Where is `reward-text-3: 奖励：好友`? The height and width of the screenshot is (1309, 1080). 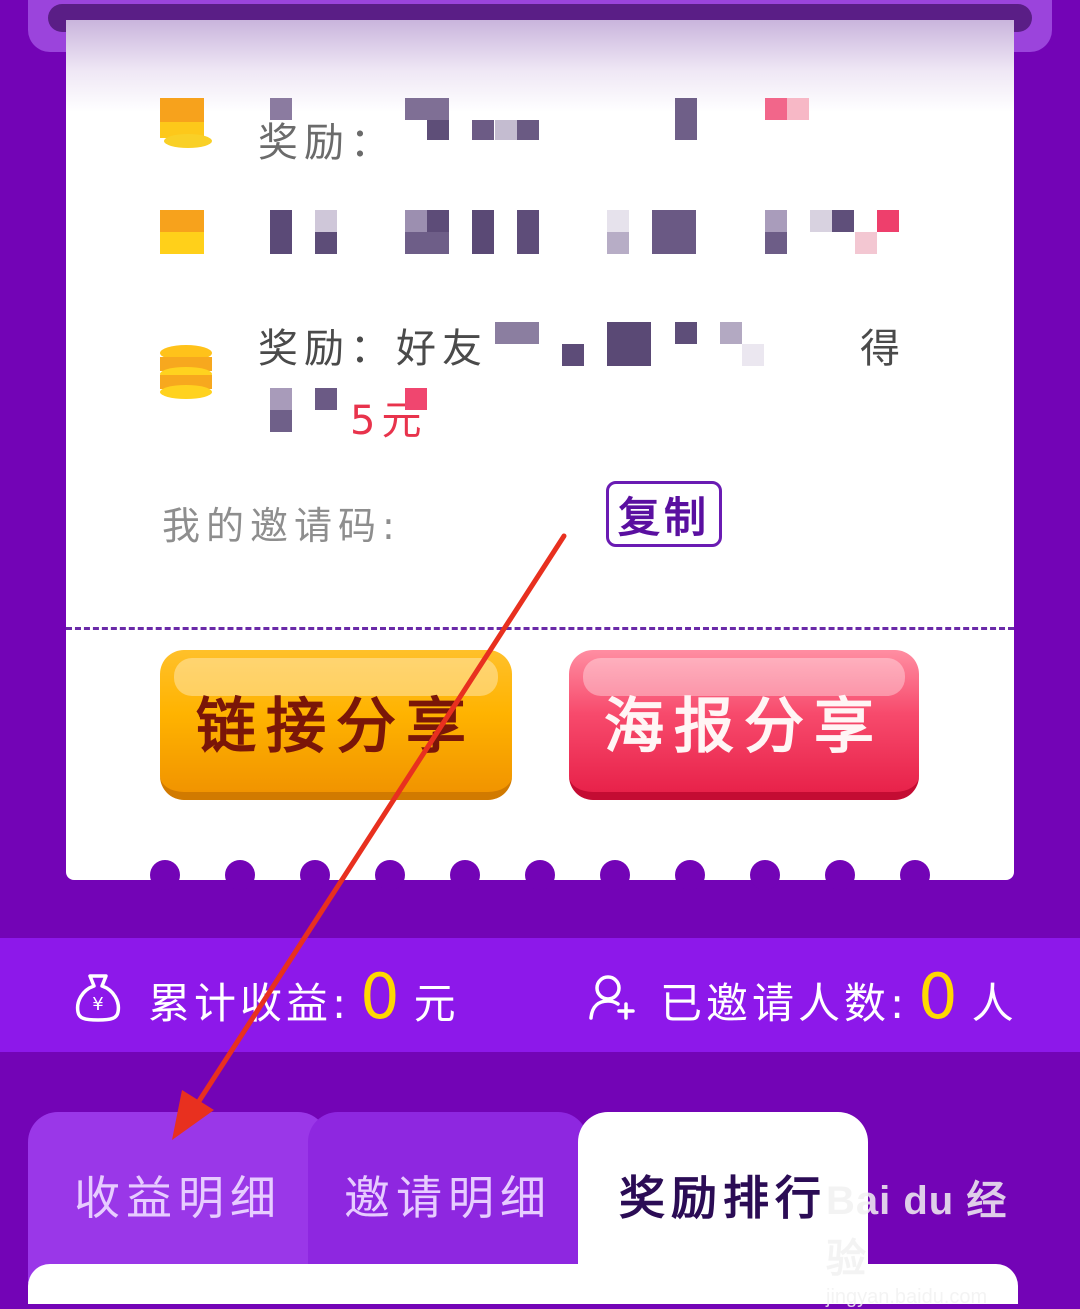
reward-text-3: 奖励：好友 is located at coordinates (373, 349).